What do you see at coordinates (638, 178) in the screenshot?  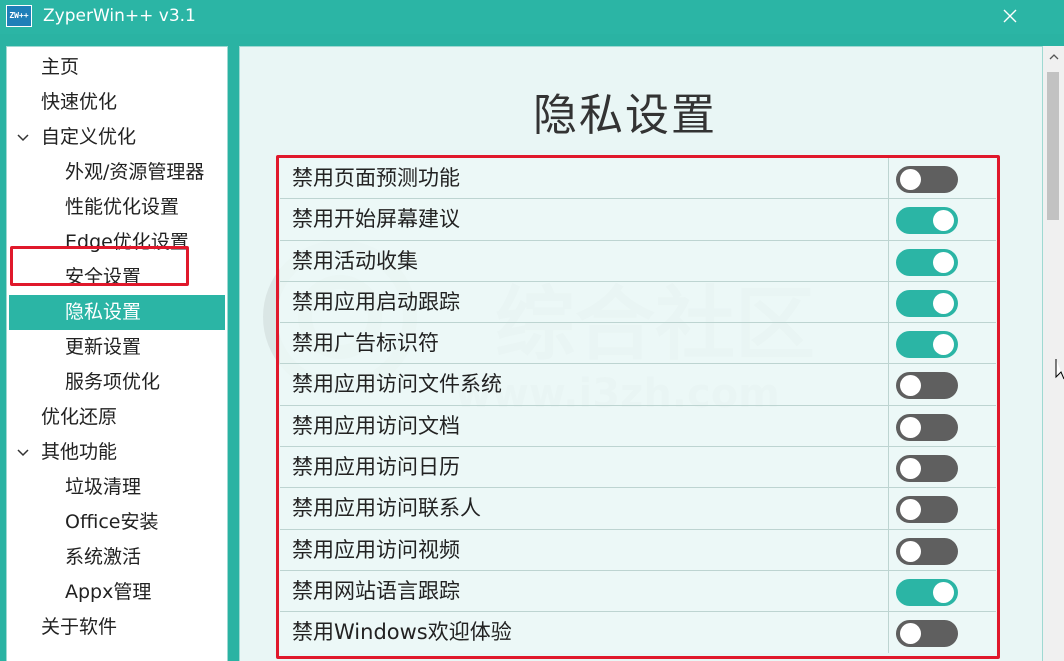 I see `setting-row: 禁用页面预测功能` at bounding box center [638, 178].